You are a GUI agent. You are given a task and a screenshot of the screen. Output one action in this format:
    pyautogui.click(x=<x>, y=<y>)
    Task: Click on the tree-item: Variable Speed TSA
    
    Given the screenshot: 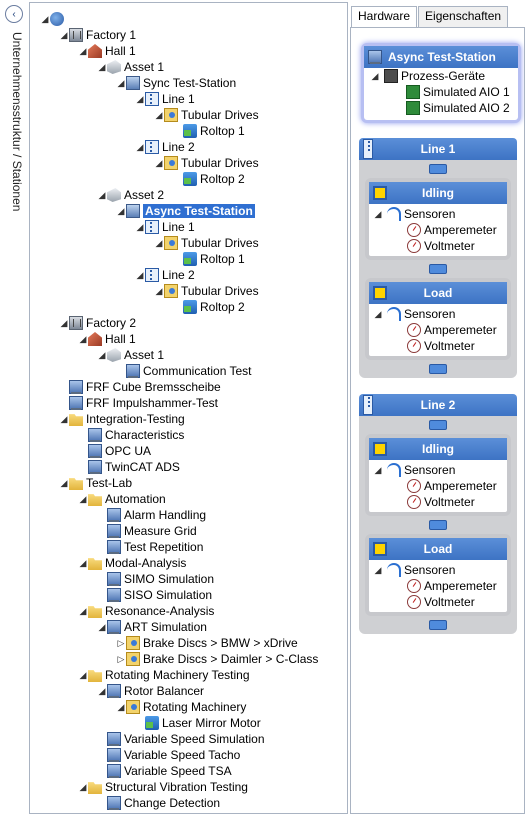 What is the action you would take?
    pyautogui.click(x=164, y=771)
    